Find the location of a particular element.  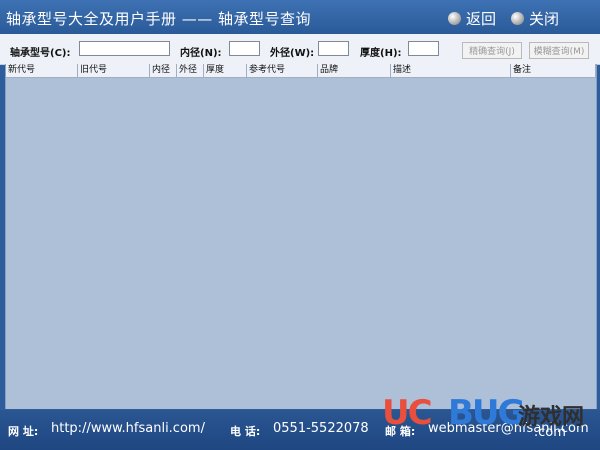

col-new-code: 新代号 is located at coordinates (42, 70).